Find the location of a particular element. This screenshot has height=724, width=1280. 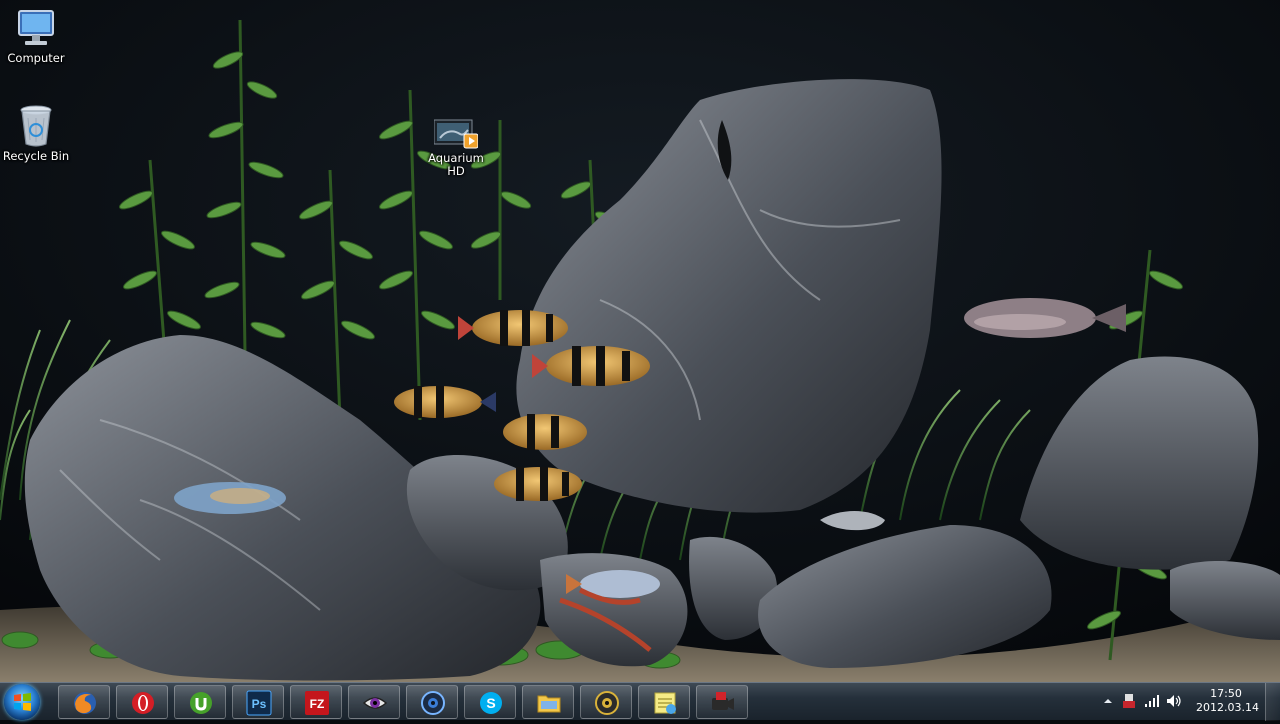

clock-date: 2012.03.14 is located at coordinates (1227, 707).